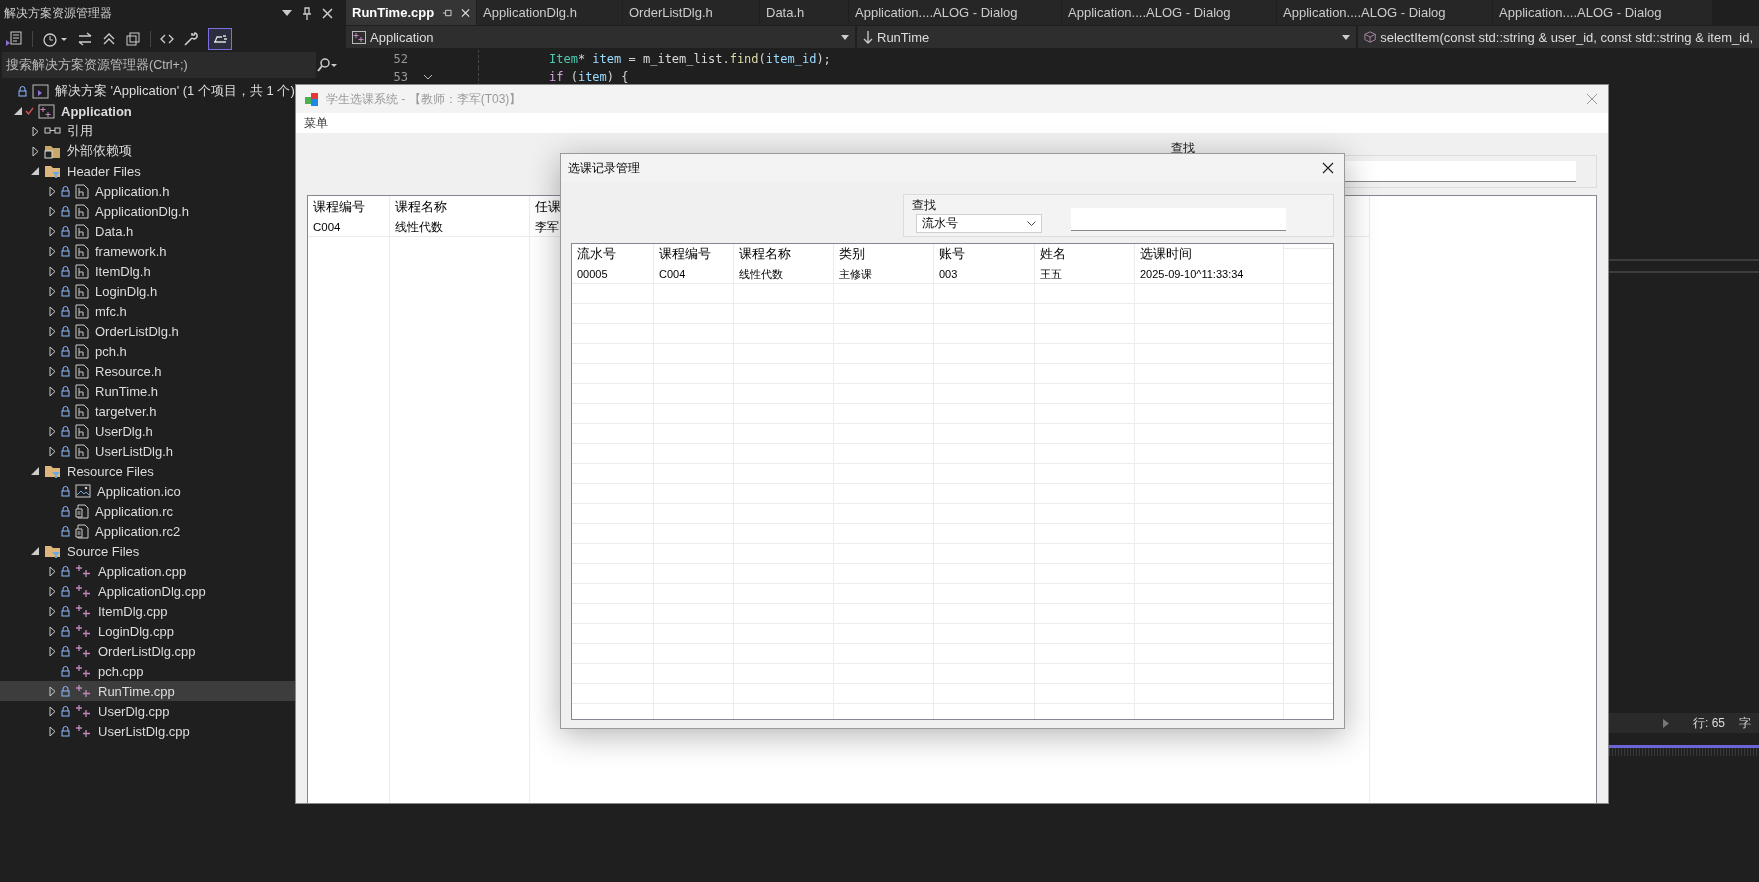 Image resolution: width=1759 pixels, height=882 pixels. What do you see at coordinates (147, 251) in the screenshot?
I see `tree-item: framework.h` at bounding box center [147, 251].